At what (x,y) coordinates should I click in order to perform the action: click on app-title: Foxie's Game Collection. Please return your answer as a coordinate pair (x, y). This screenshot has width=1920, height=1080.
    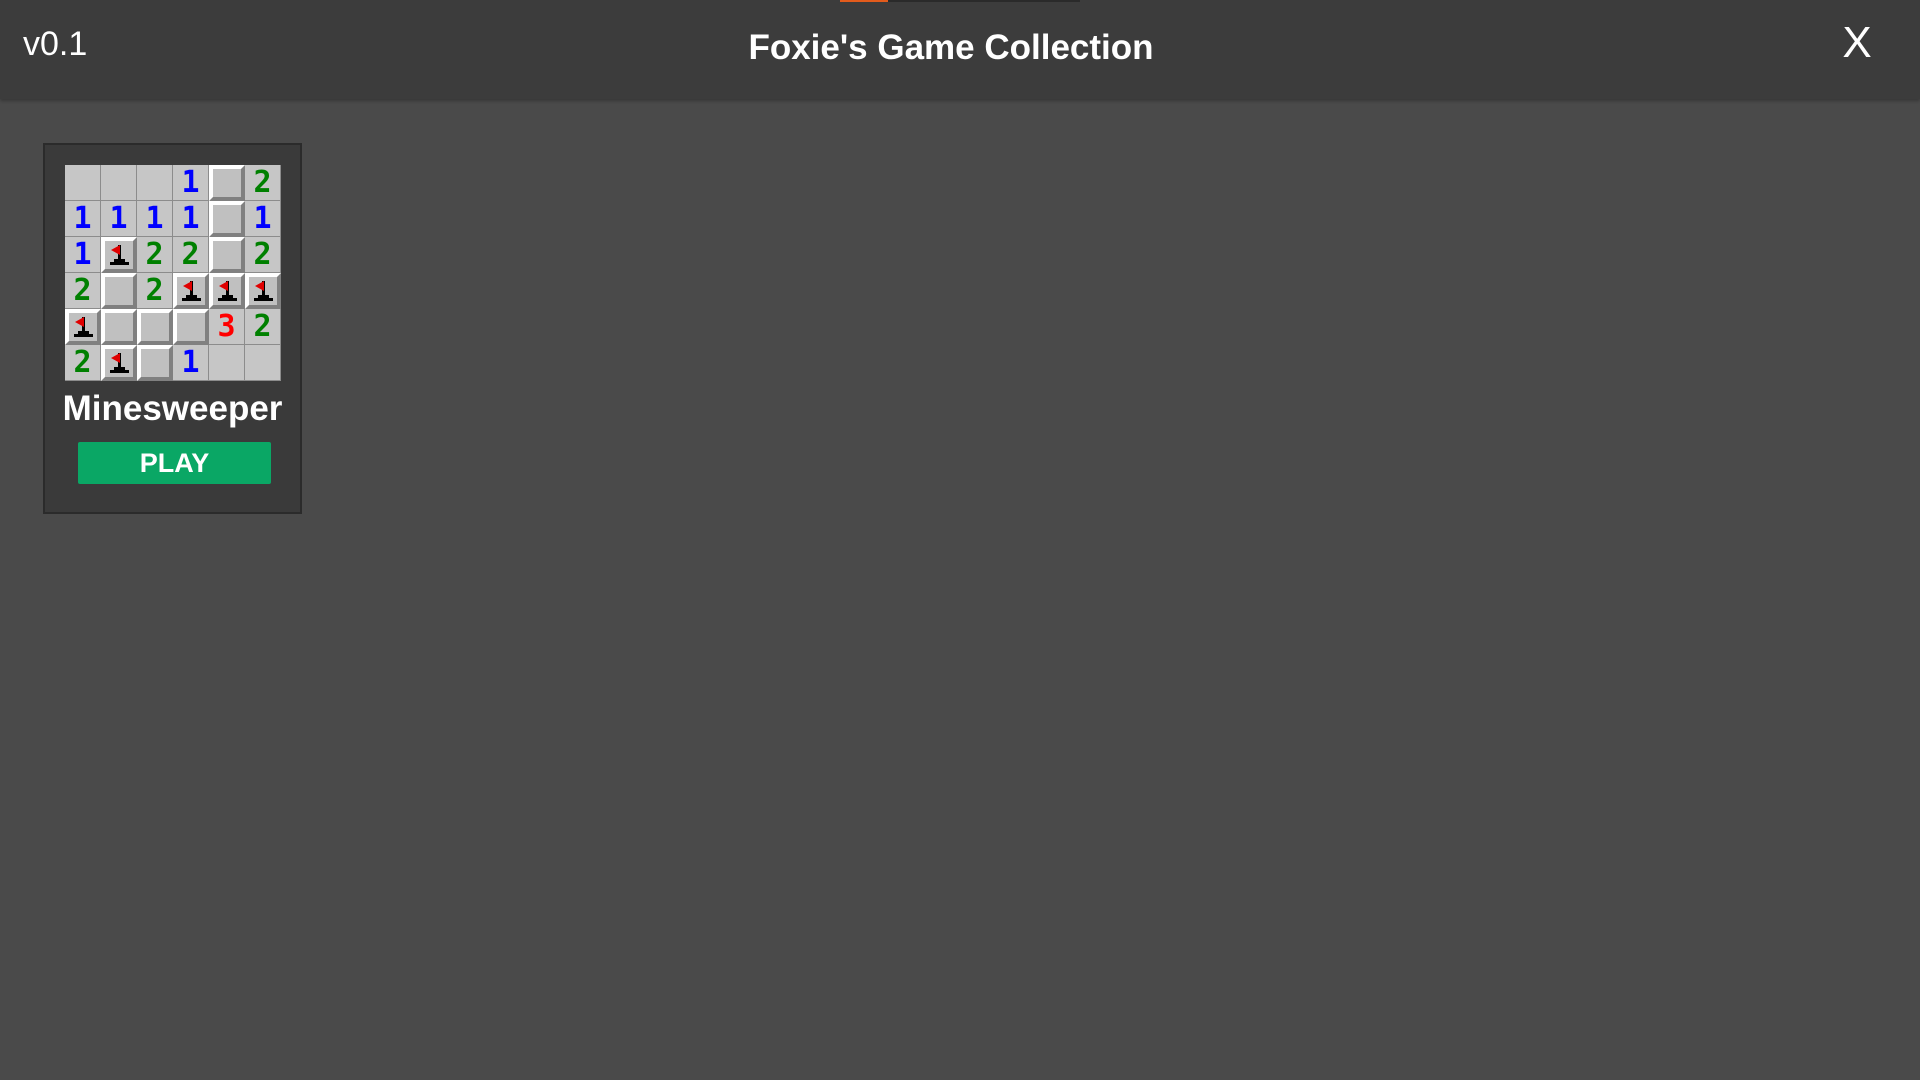
    Looking at the image, I should click on (951, 47).